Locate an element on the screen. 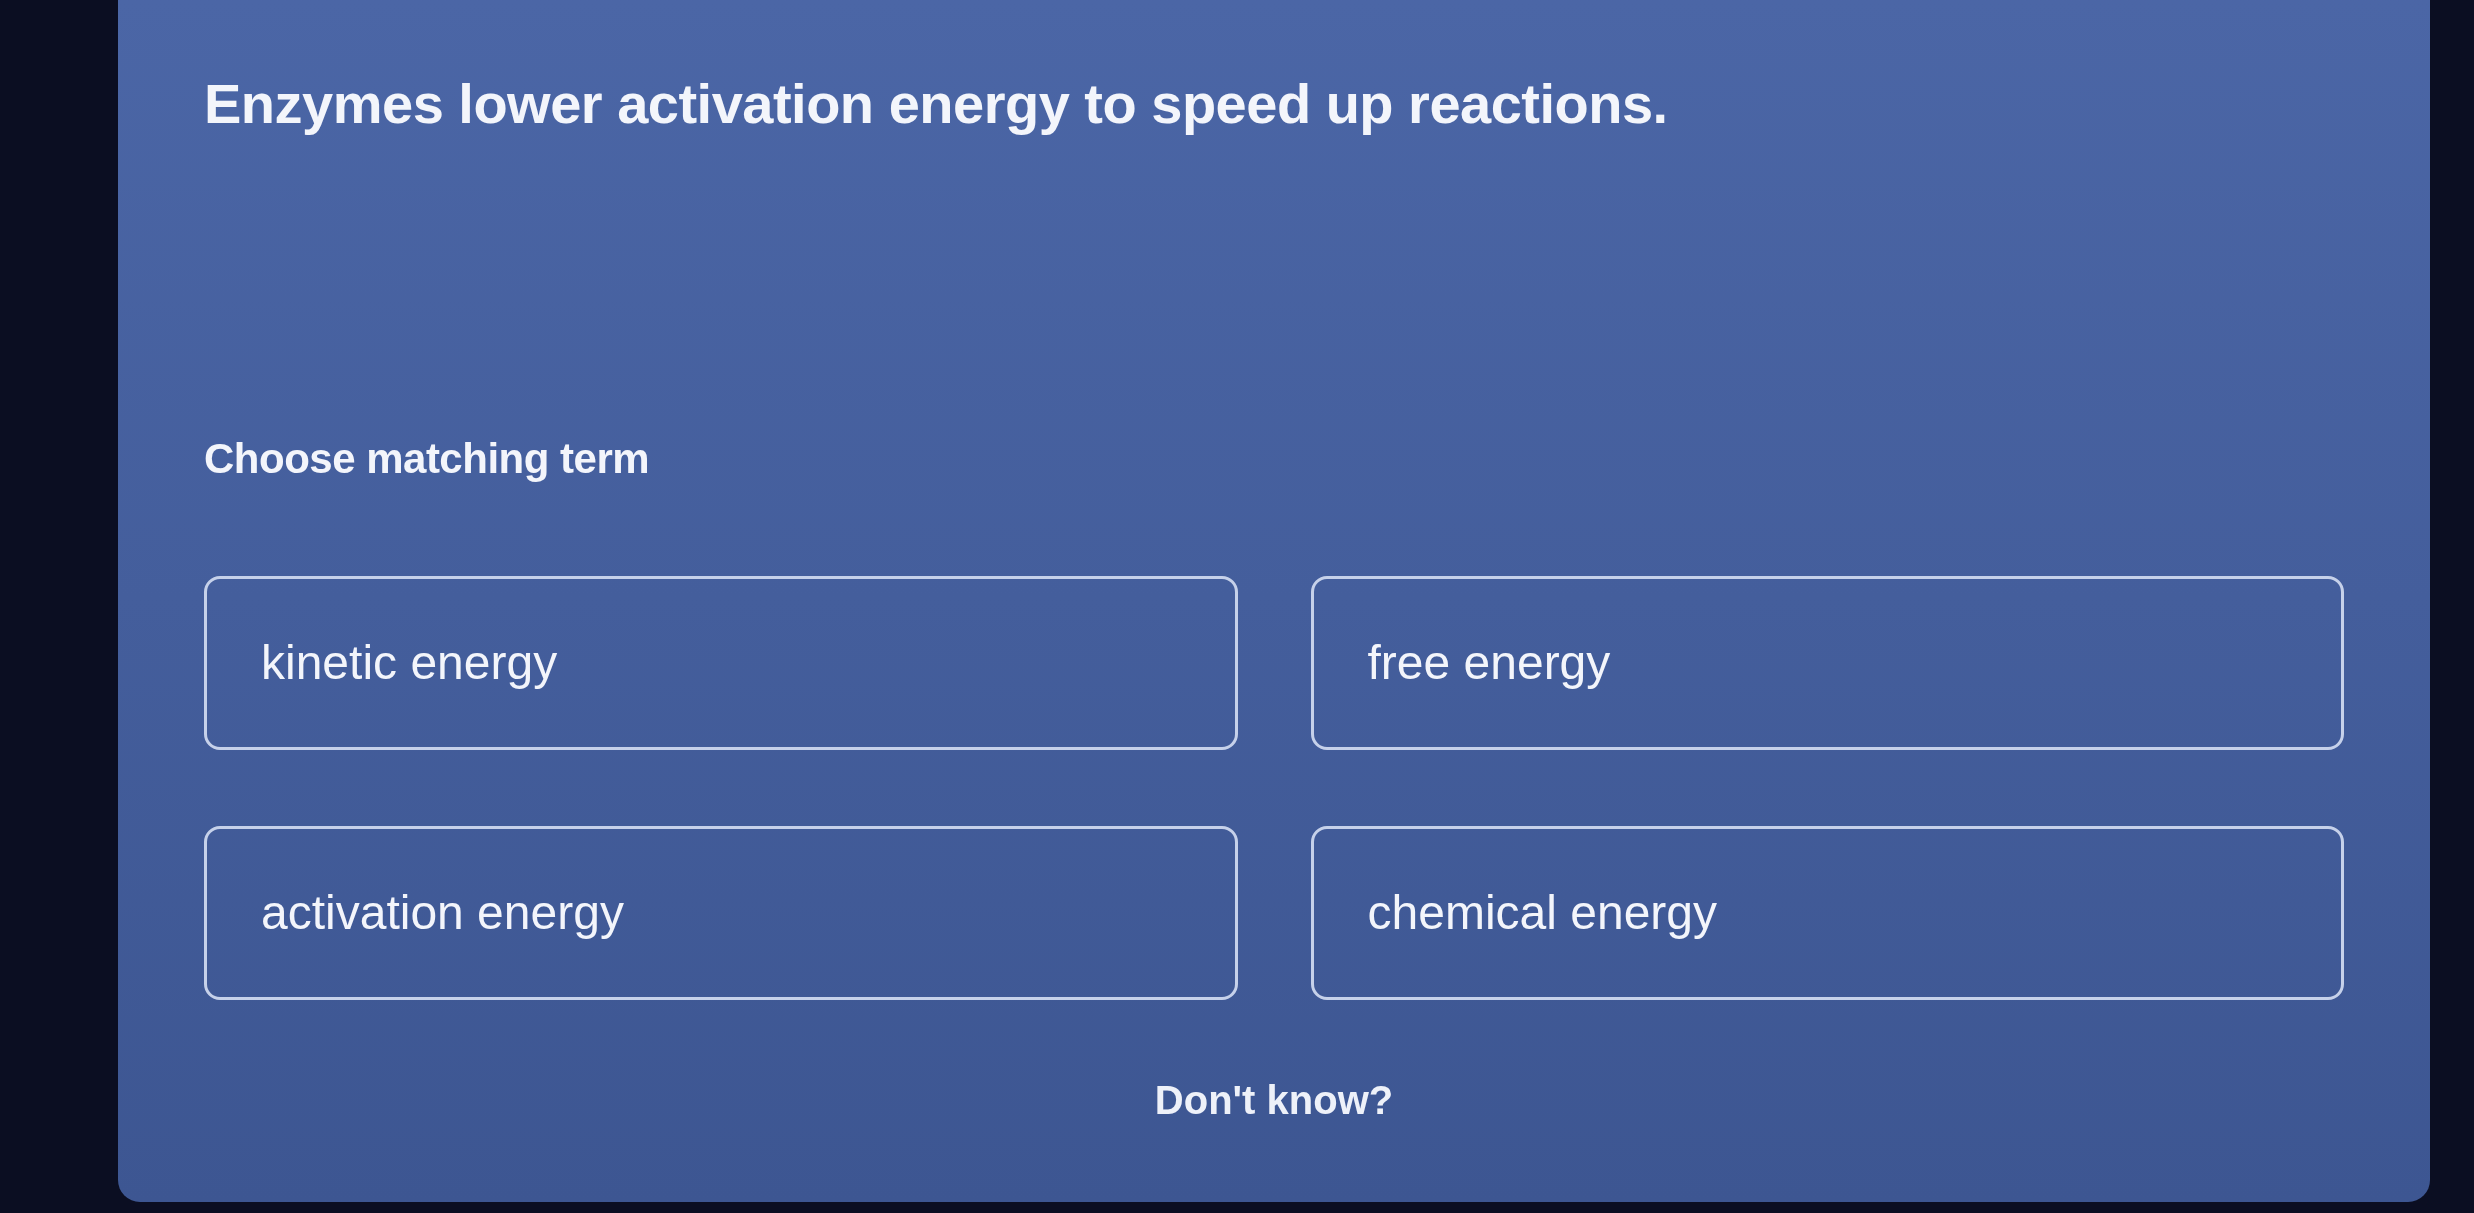 The height and width of the screenshot is (1213, 2474). answer-option: free energy is located at coordinates (1827, 663).